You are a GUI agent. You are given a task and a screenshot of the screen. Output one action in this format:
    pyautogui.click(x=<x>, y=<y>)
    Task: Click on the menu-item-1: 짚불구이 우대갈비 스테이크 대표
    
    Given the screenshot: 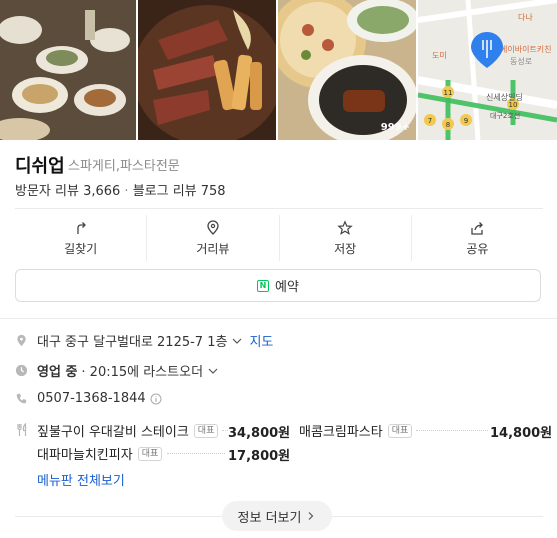 What is the action you would take?
    pyautogui.click(x=128, y=430)
    